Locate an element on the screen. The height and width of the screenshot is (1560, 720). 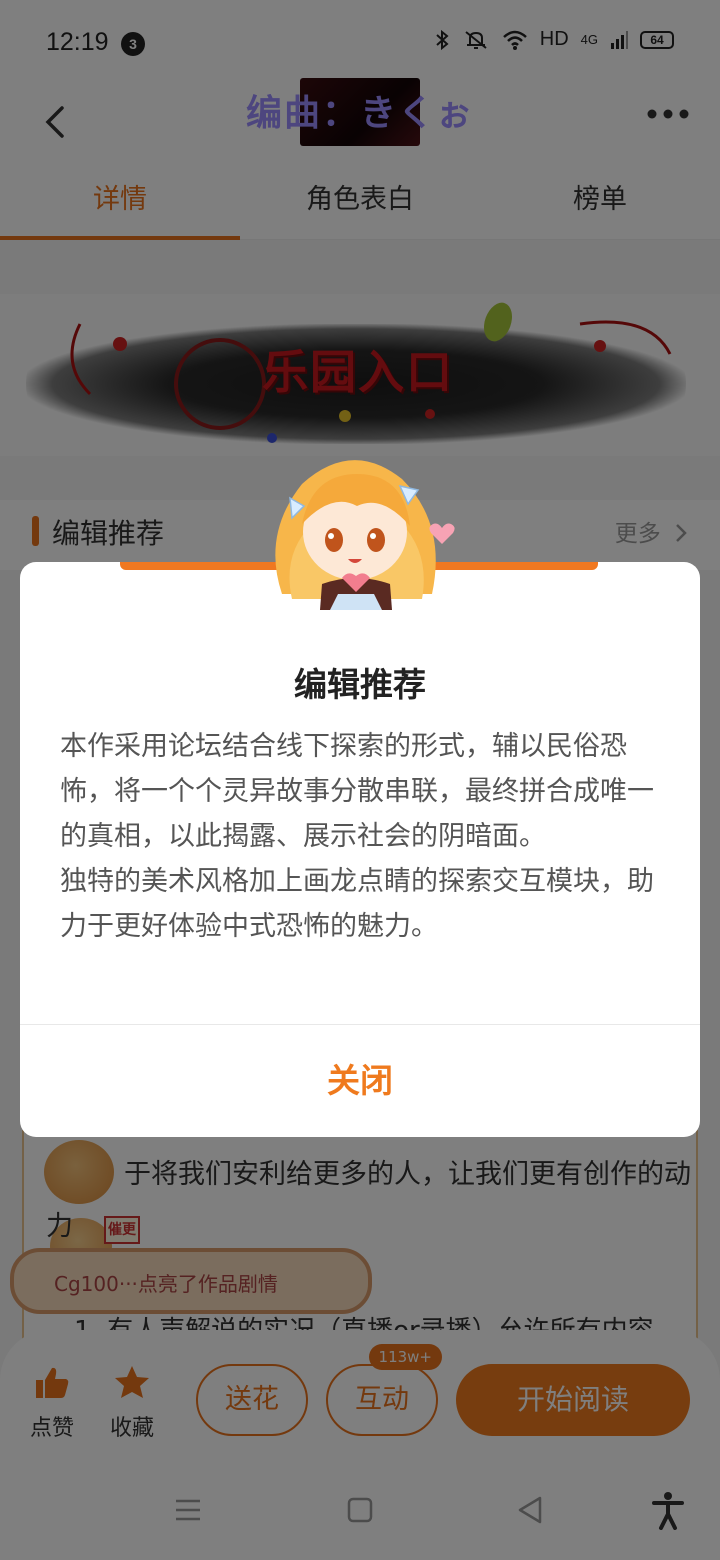
dialog-title: 编辑推荐 is located at coordinates (360, 684).